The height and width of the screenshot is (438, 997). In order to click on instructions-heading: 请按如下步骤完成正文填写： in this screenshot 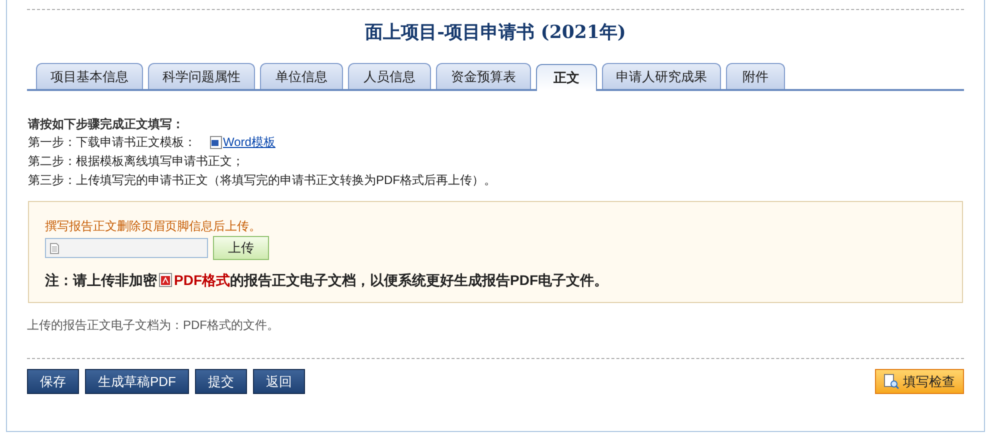, I will do `click(106, 124)`.